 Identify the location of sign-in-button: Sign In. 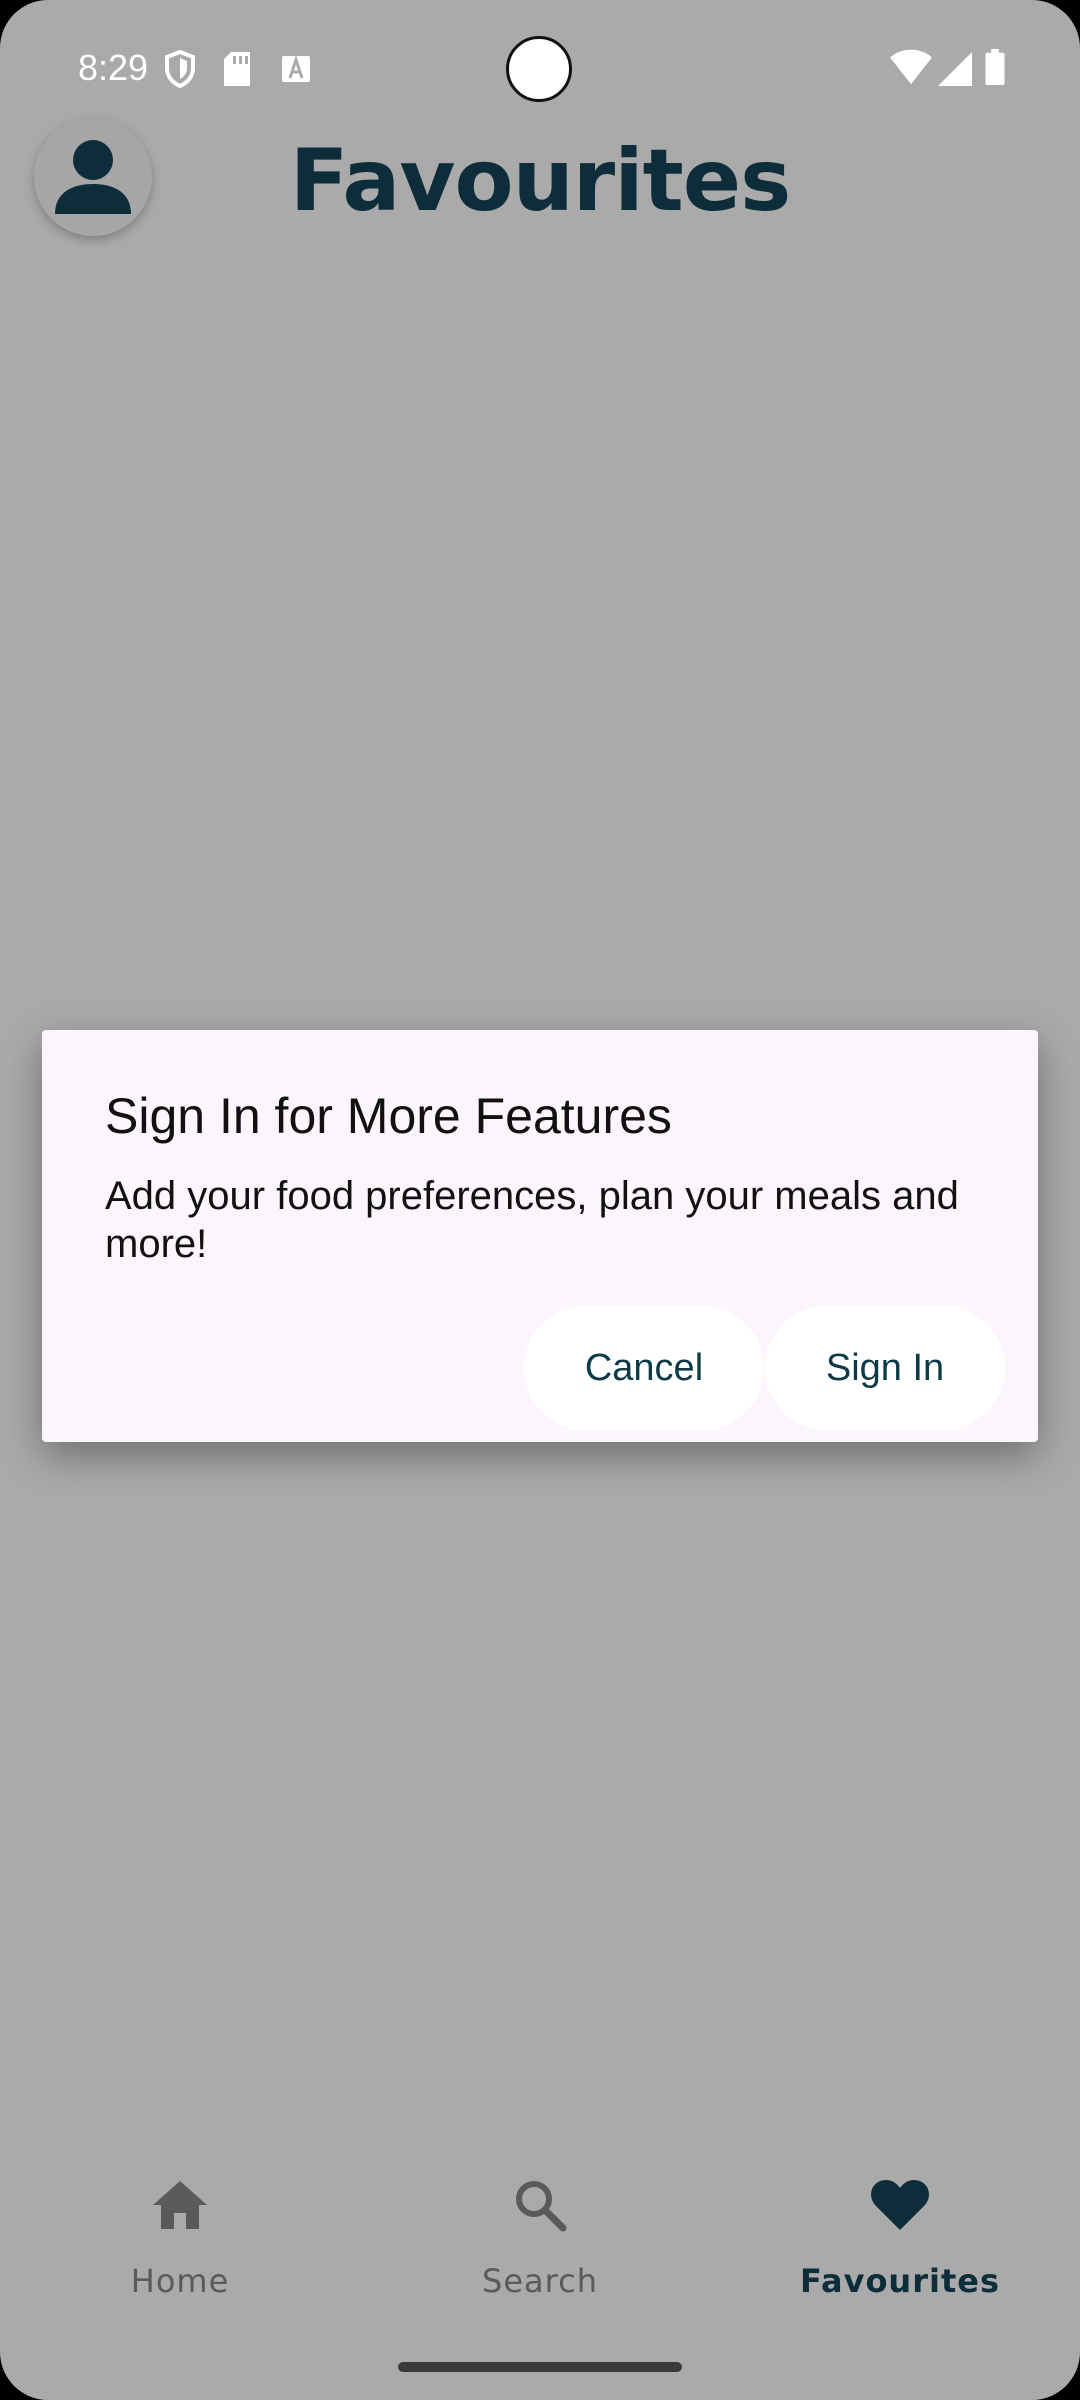
(885, 1368).